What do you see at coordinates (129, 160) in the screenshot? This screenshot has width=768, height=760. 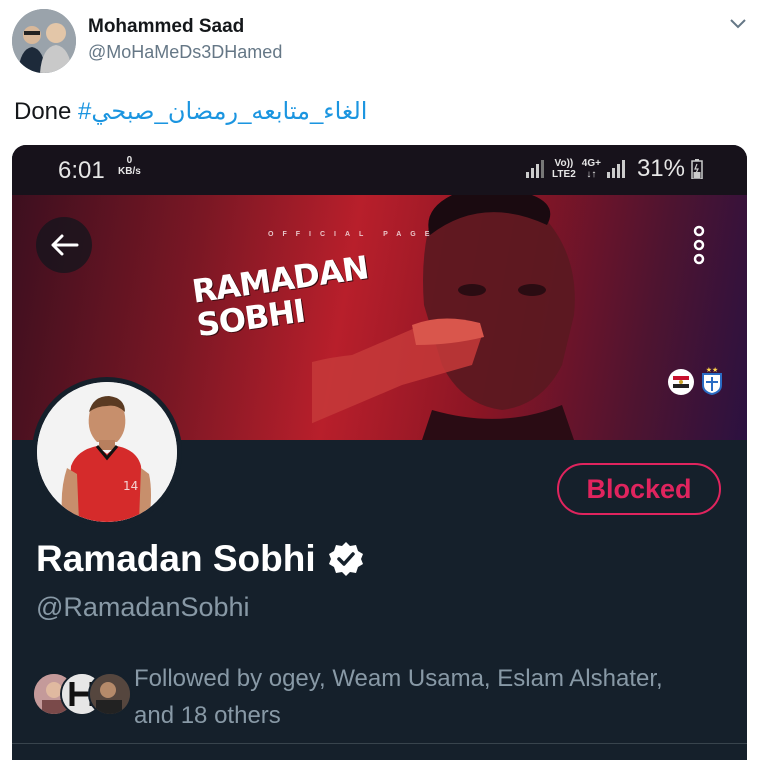 I see `network-speed-value: 0` at bounding box center [129, 160].